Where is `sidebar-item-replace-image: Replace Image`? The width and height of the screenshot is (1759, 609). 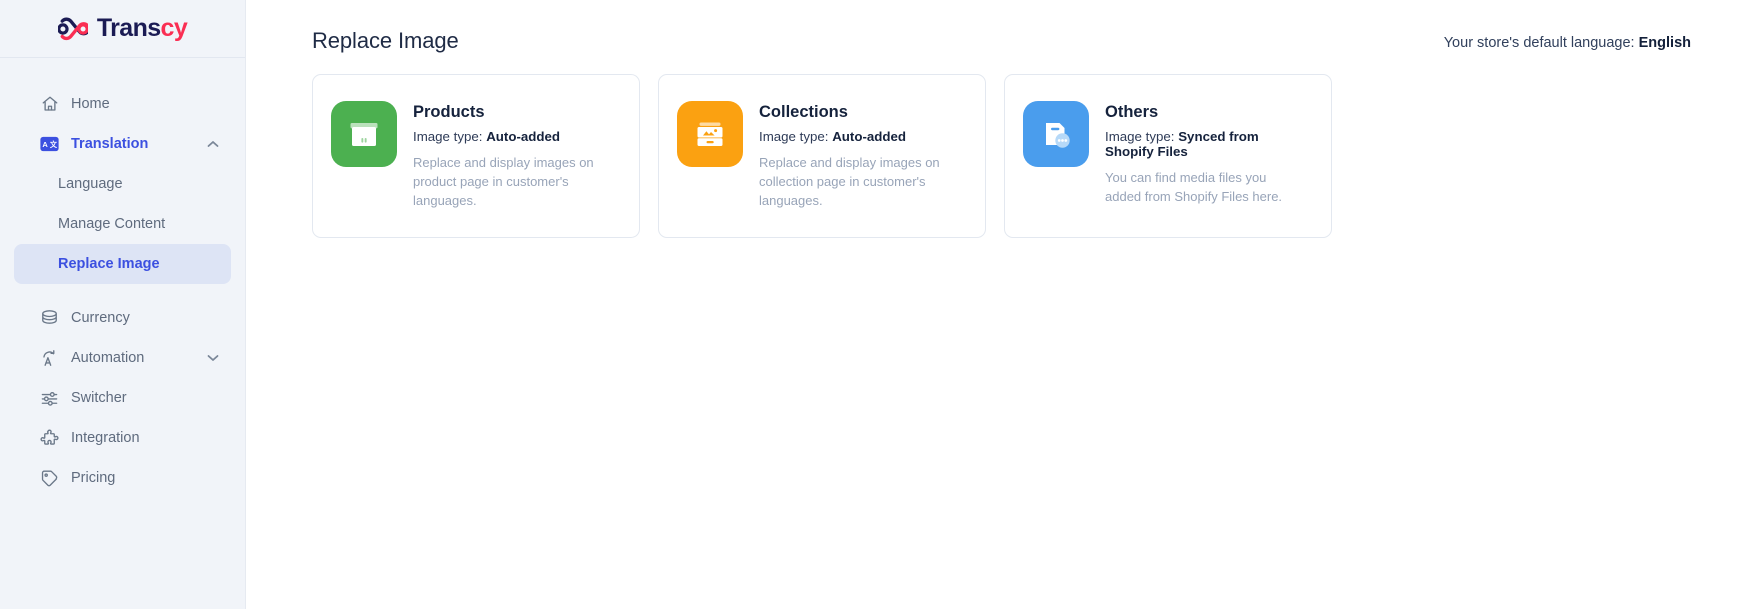
sidebar-item-replace-image: Replace Image is located at coordinates (122, 264).